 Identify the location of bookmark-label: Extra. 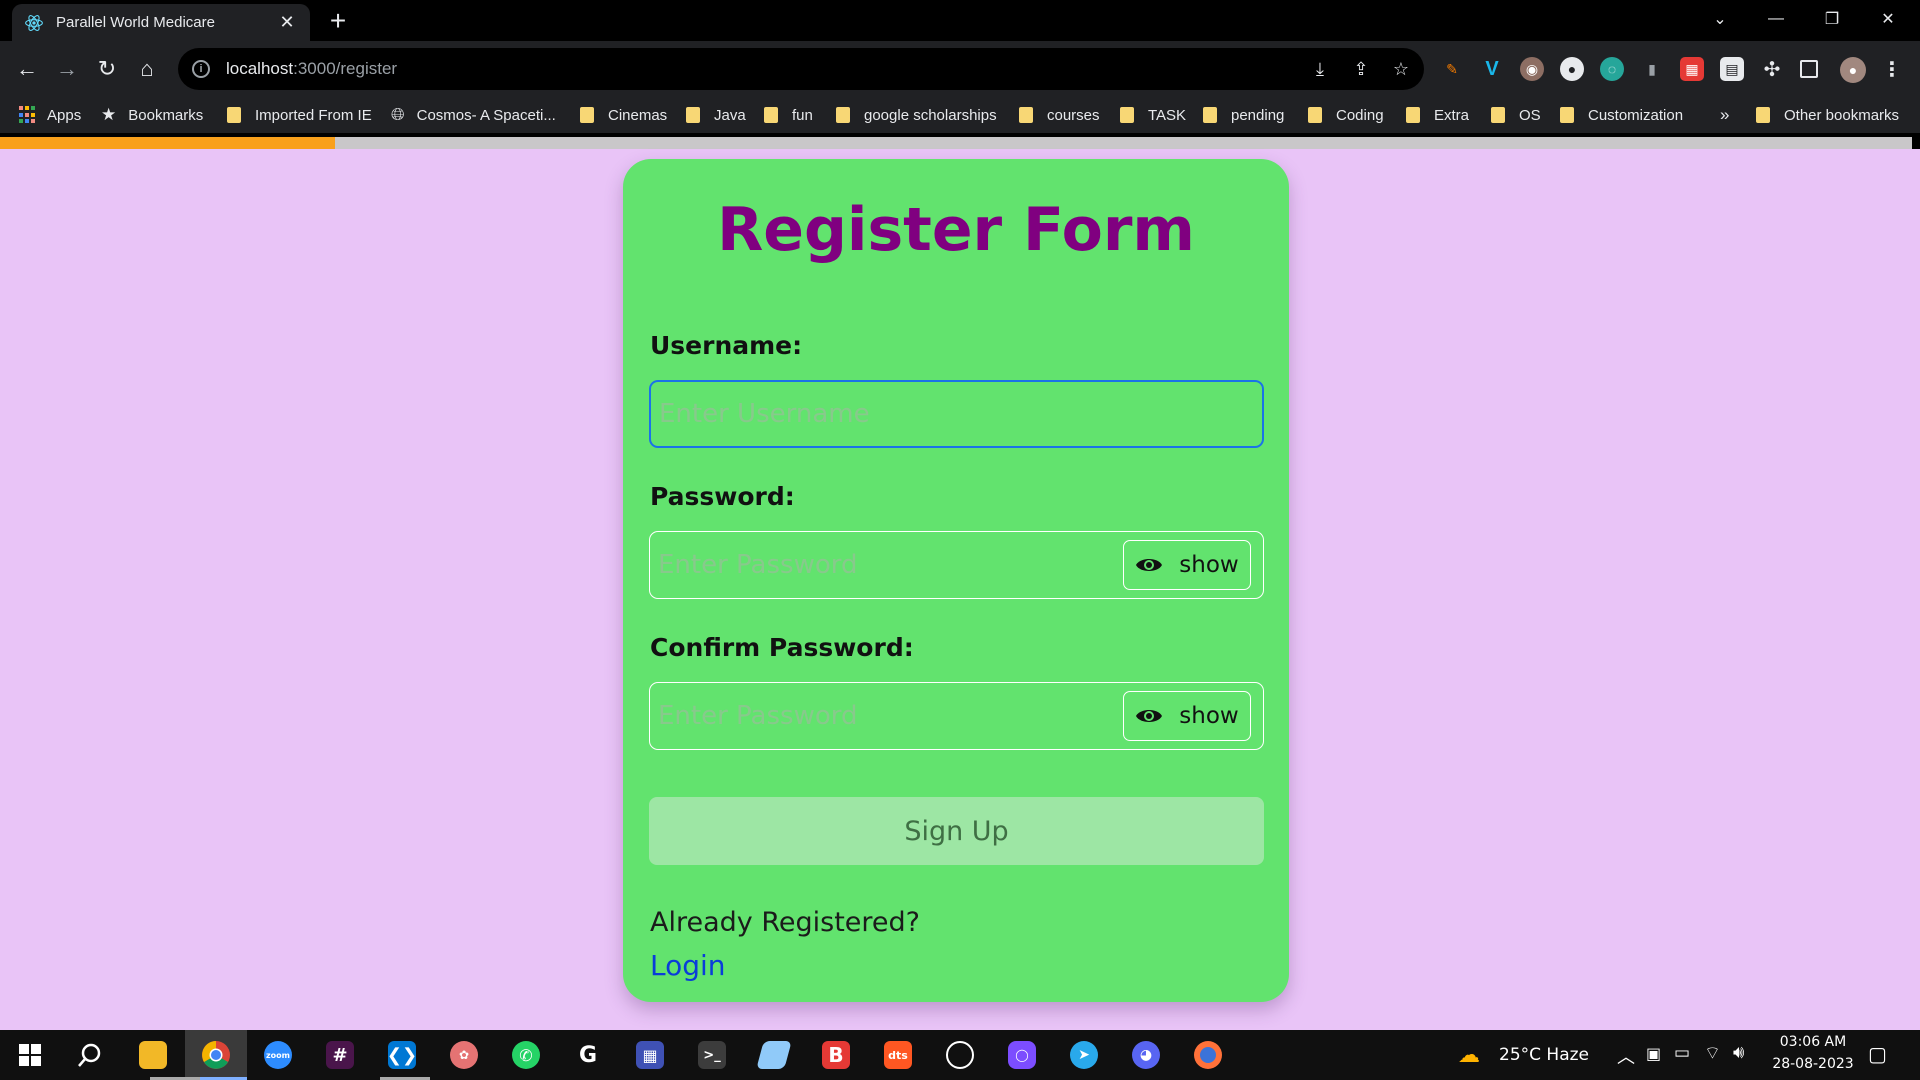
(1452, 115).